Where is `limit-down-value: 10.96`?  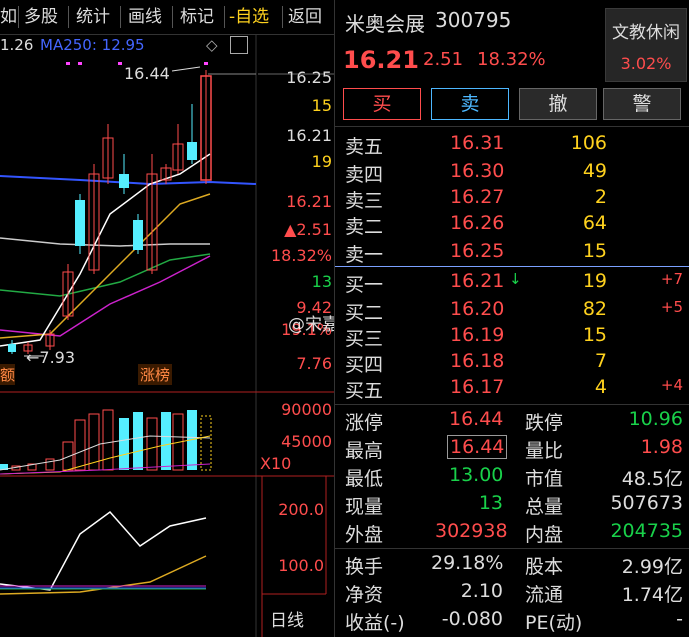
limit-down-value: 10.96 is located at coordinates (655, 419).